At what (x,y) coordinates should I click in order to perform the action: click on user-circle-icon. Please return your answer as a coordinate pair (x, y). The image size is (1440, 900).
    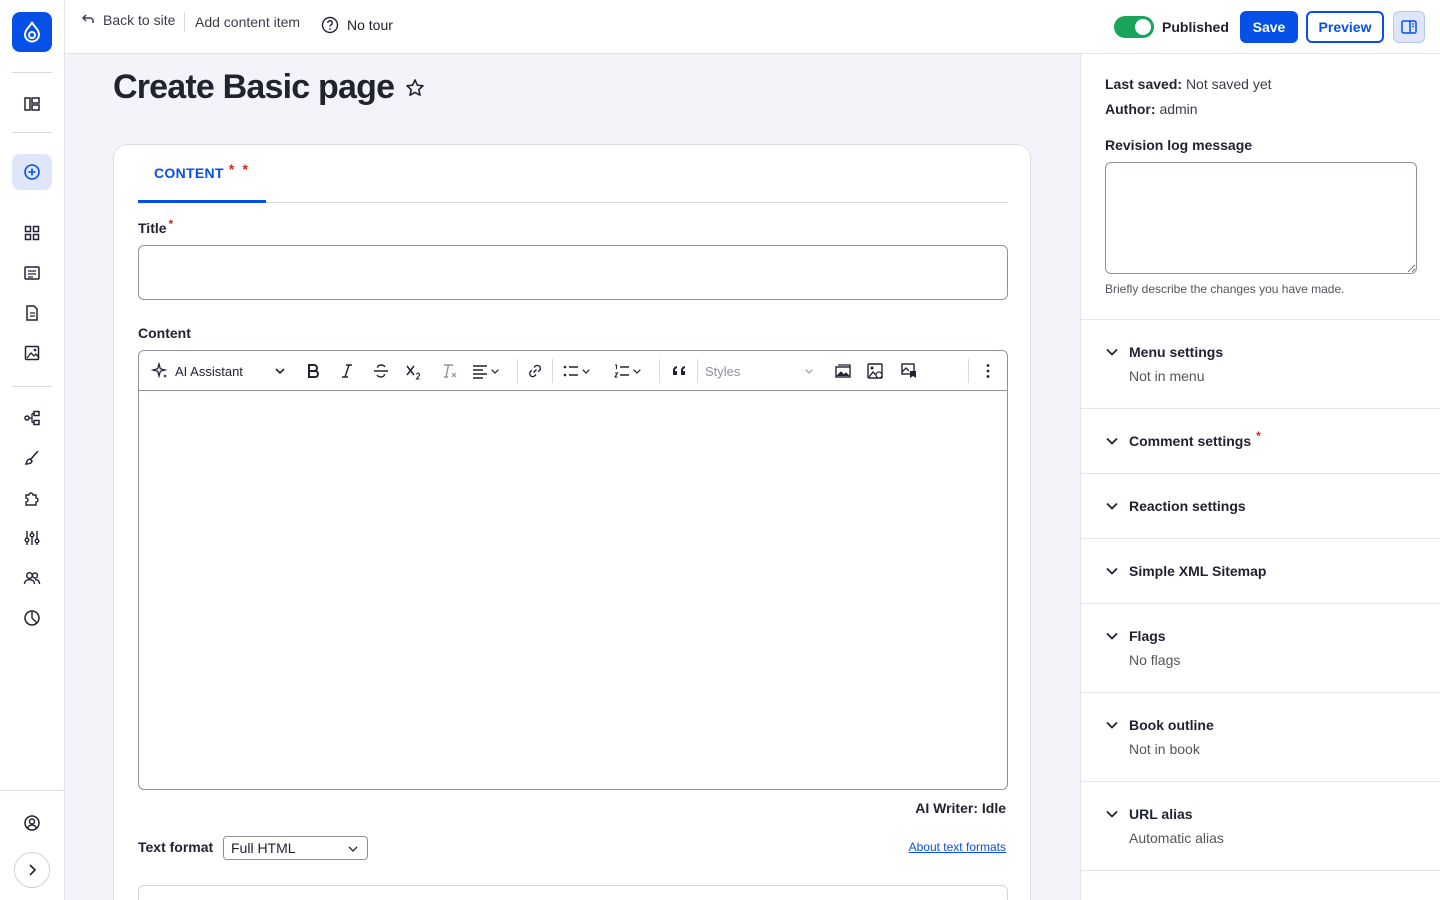
    Looking at the image, I should click on (32, 823).